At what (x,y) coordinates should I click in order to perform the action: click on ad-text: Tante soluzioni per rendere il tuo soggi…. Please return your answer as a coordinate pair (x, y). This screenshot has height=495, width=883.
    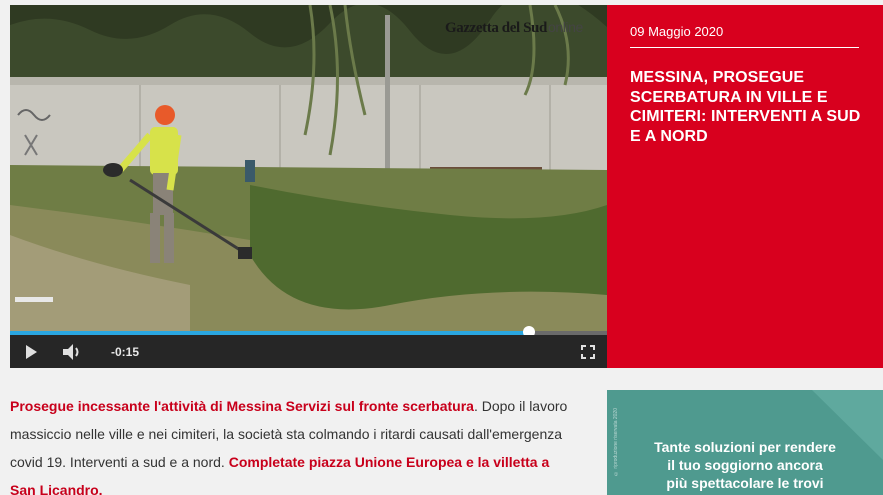
    Looking at the image, I should click on (745, 465).